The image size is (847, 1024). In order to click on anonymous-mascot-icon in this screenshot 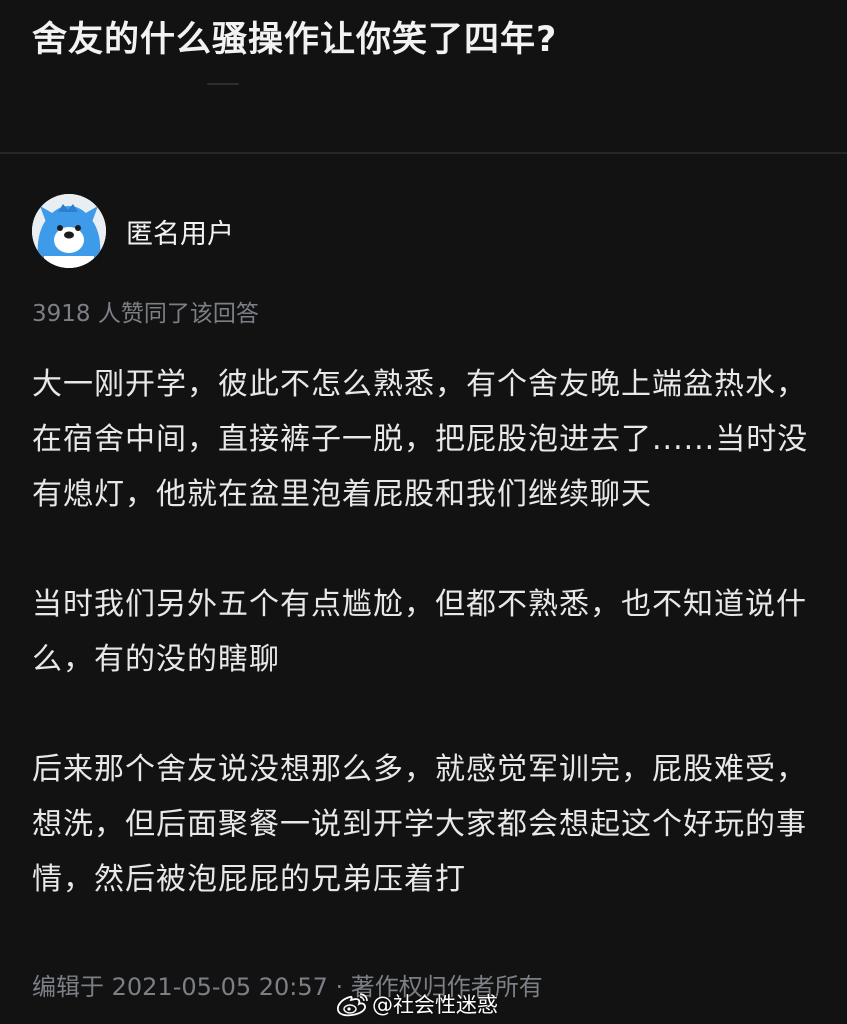, I will do `click(69, 231)`.